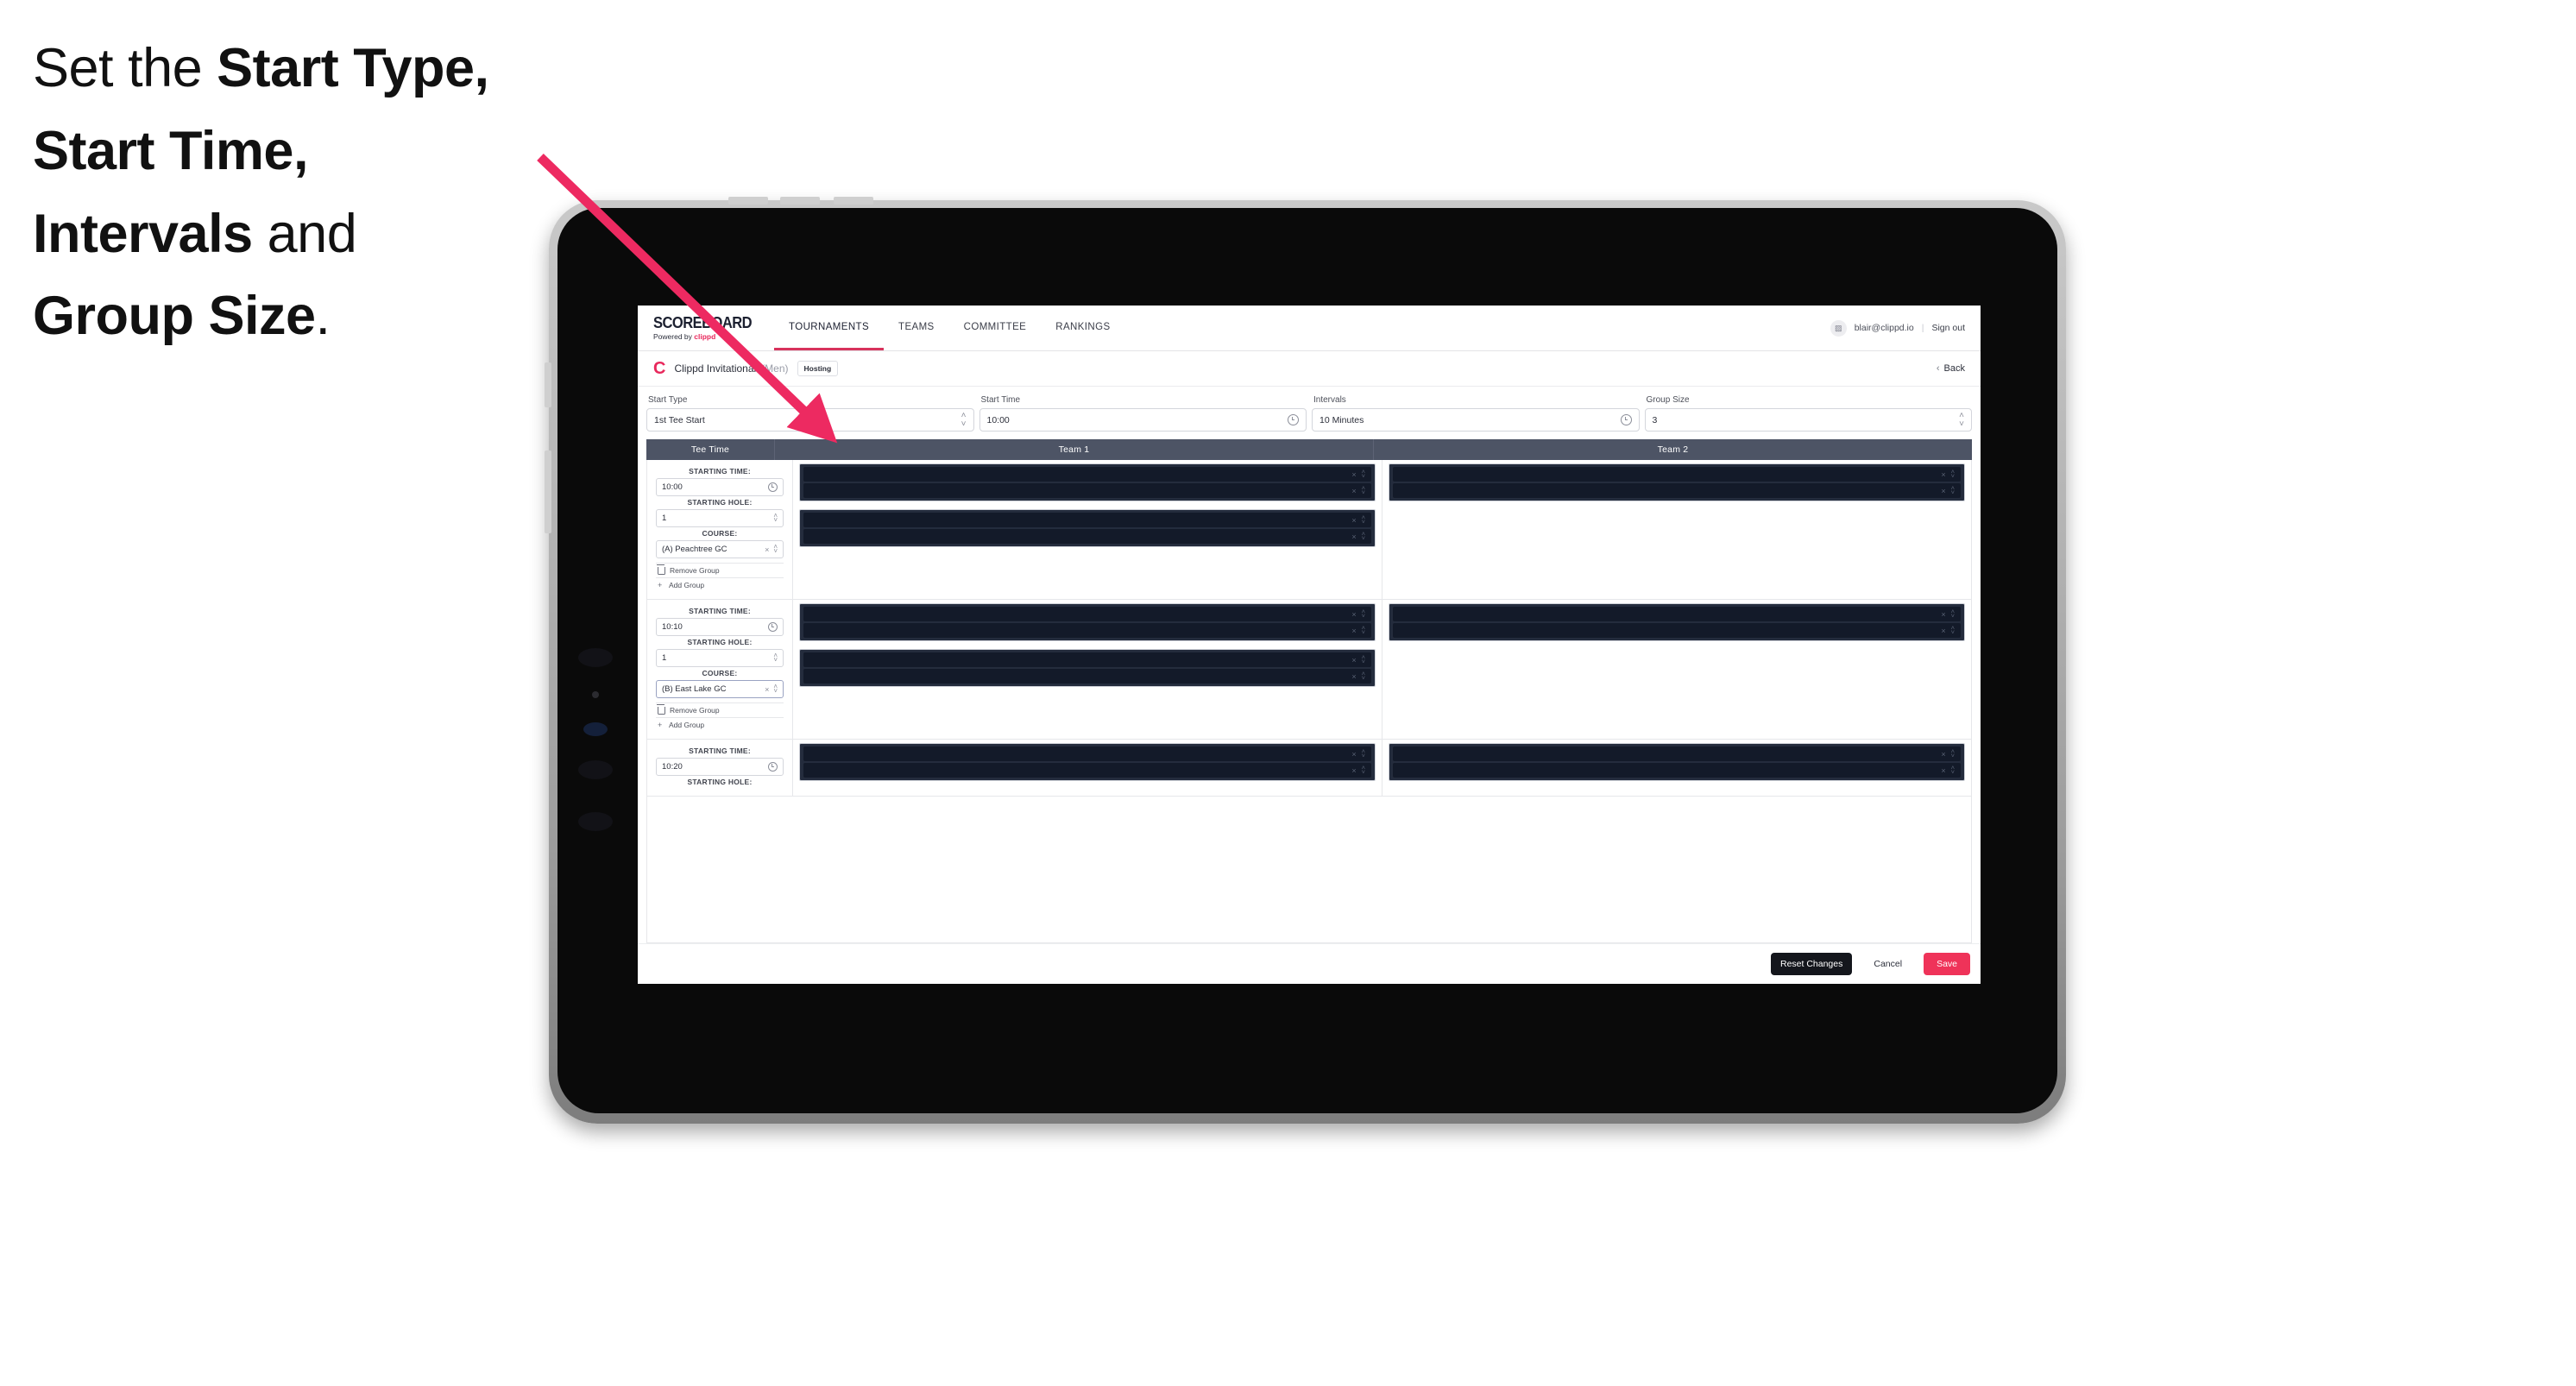  I want to click on nav-item-rankings: RANKINGS, so click(1083, 328).